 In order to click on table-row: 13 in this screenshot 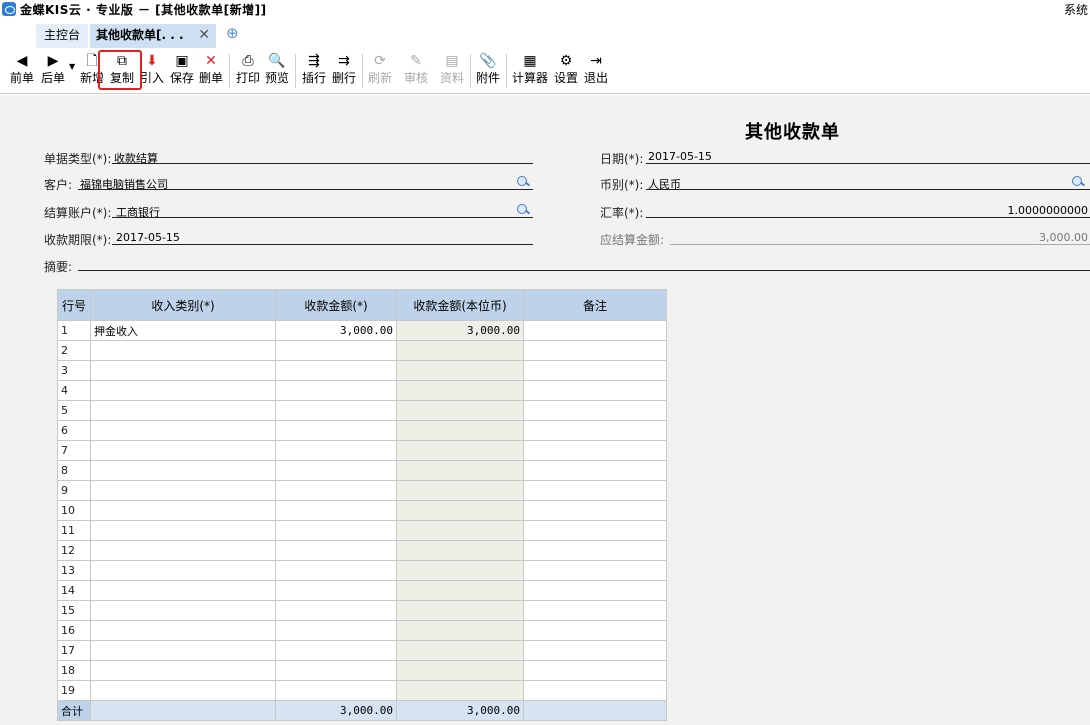, I will do `click(362, 570)`.